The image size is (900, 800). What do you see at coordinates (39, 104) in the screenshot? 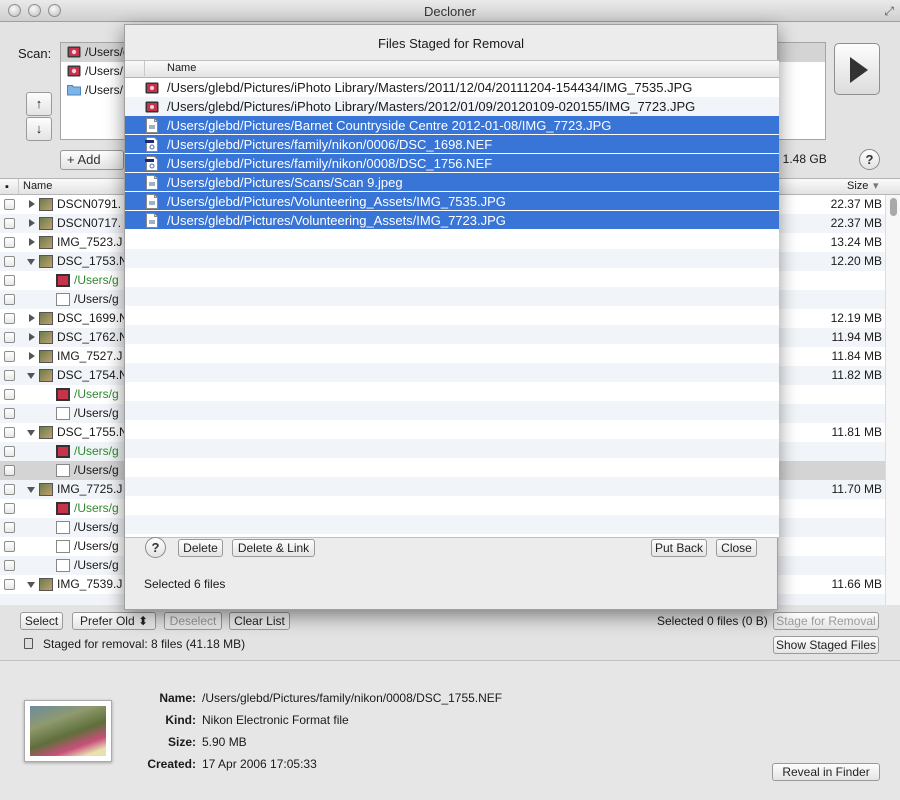
I see `move-up-button: ↑` at bounding box center [39, 104].